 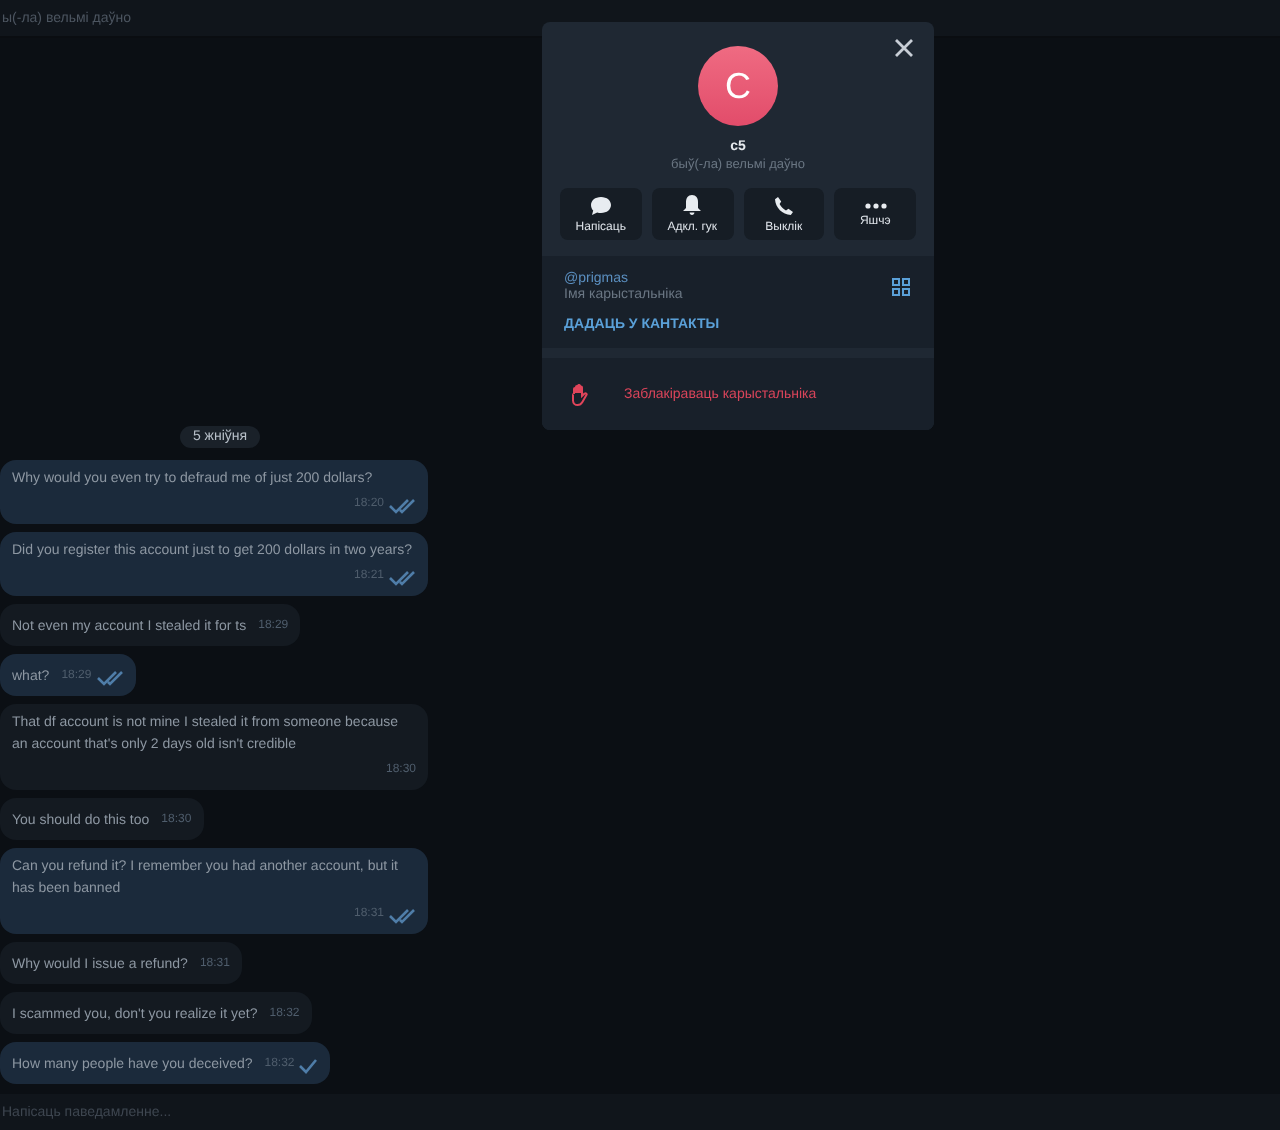 What do you see at coordinates (783, 205) in the screenshot?
I see `phone-icon` at bounding box center [783, 205].